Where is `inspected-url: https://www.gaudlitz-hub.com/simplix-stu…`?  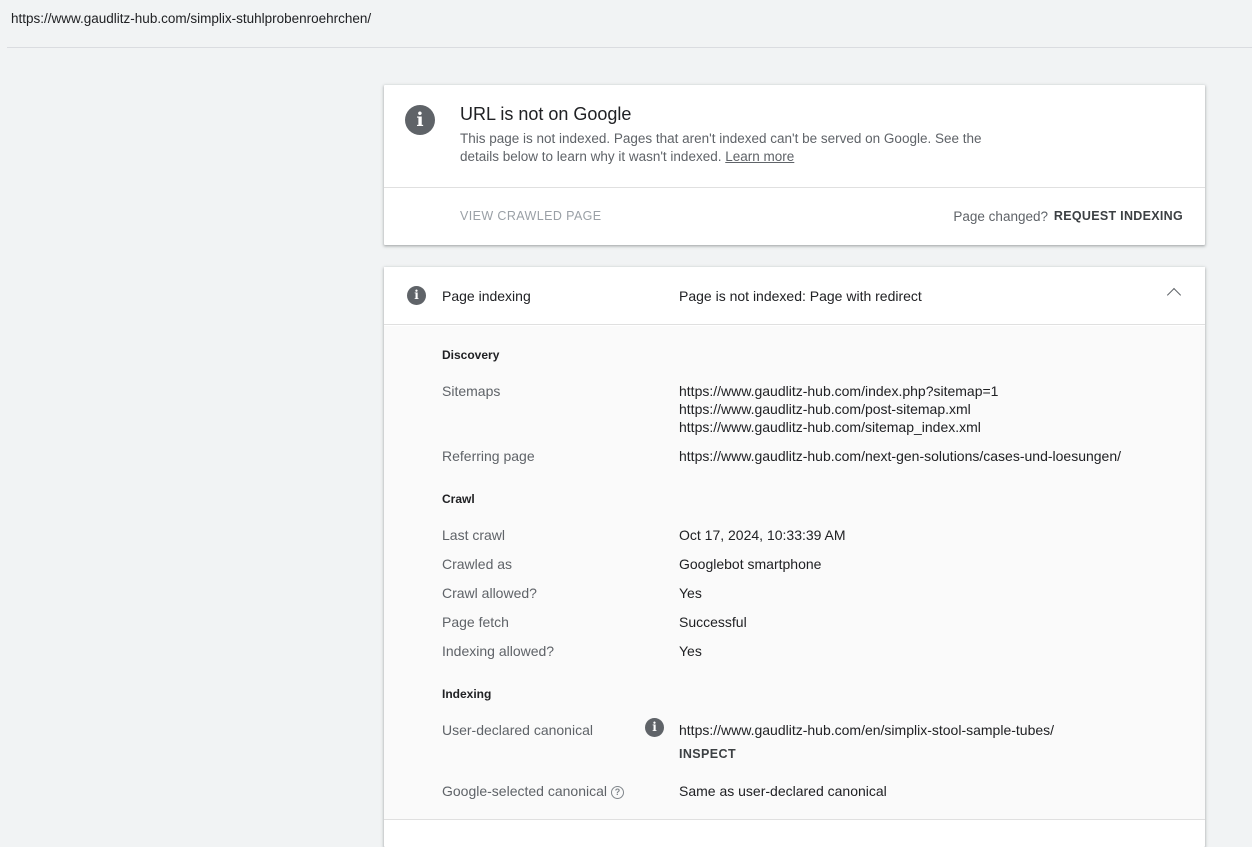
inspected-url: https://www.gaudlitz-hub.com/simplix-stu… is located at coordinates (191, 18).